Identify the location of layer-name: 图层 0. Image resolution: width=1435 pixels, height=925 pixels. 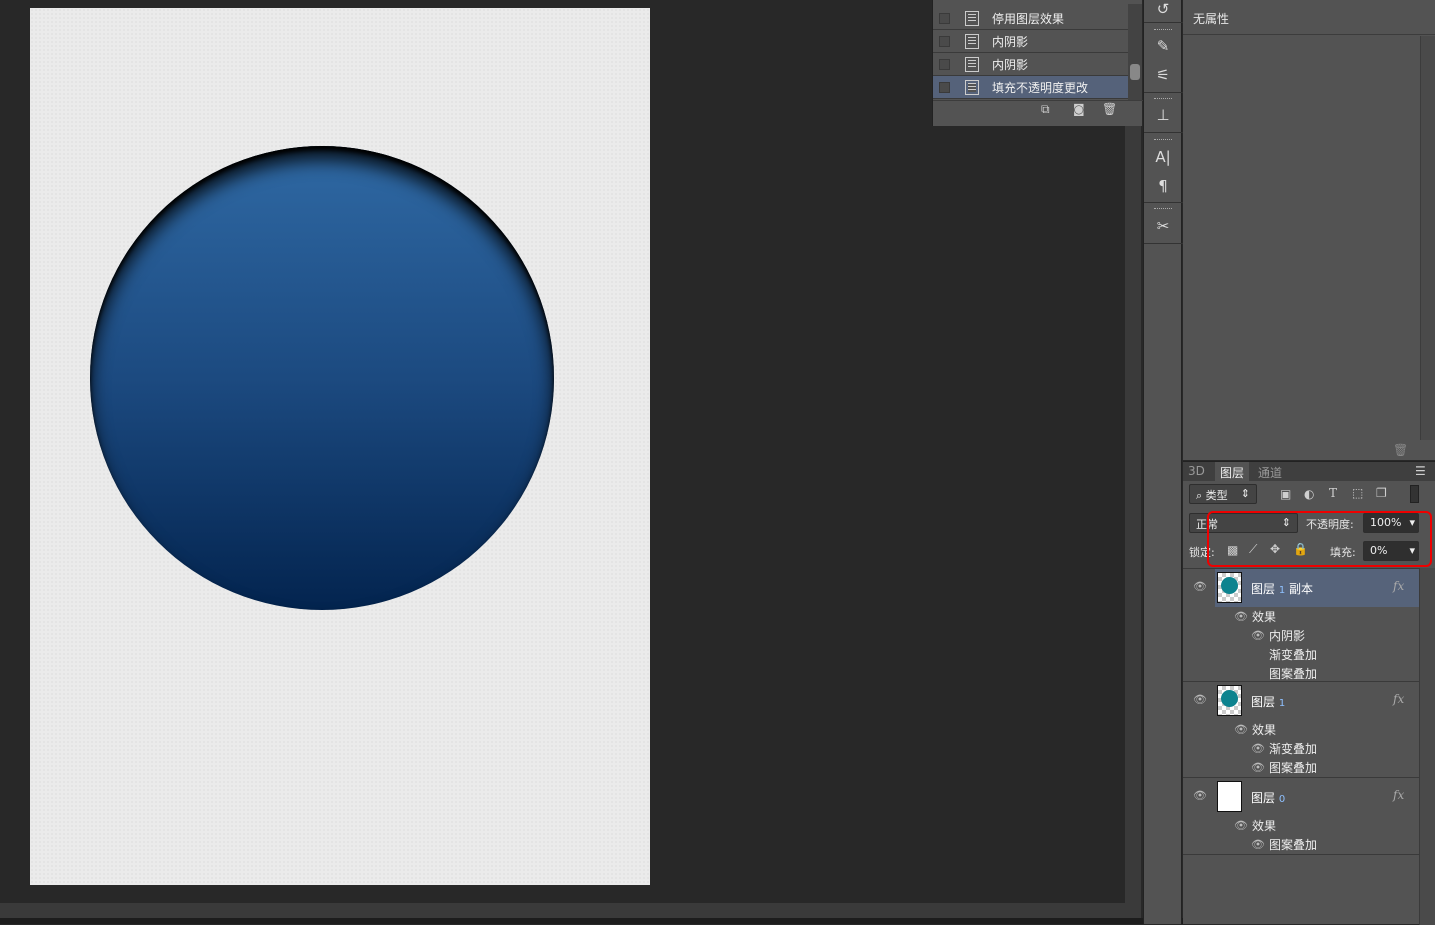
(1268, 797).